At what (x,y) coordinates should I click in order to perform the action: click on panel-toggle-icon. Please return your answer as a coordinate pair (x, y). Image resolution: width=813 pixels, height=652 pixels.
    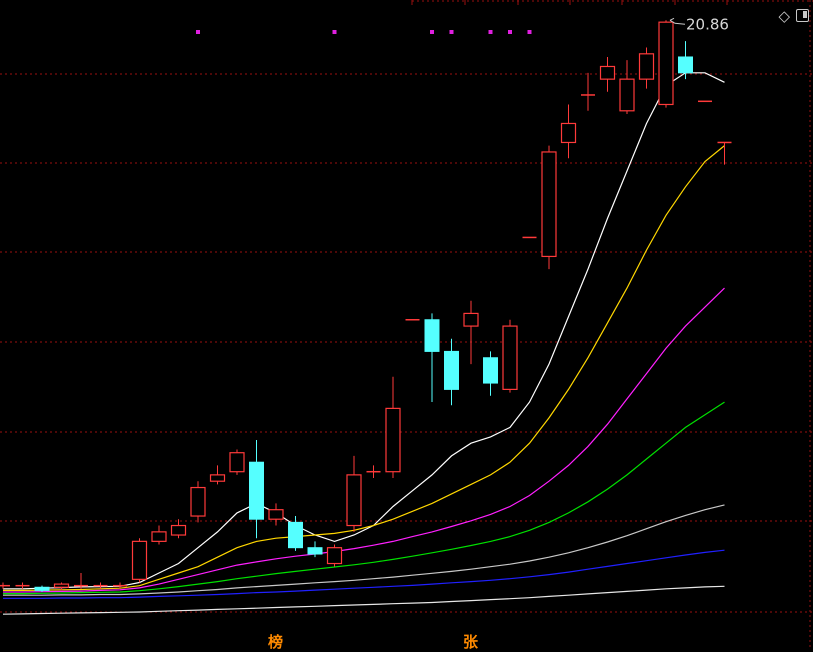
    Looking at the image, I should click on (802, 15).